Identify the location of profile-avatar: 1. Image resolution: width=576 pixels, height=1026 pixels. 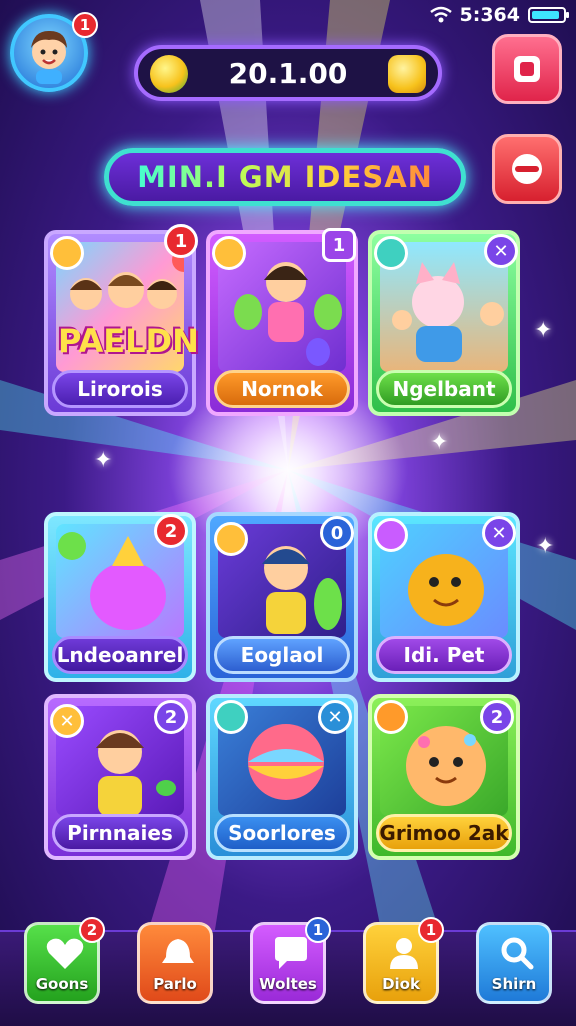
(54, 52).